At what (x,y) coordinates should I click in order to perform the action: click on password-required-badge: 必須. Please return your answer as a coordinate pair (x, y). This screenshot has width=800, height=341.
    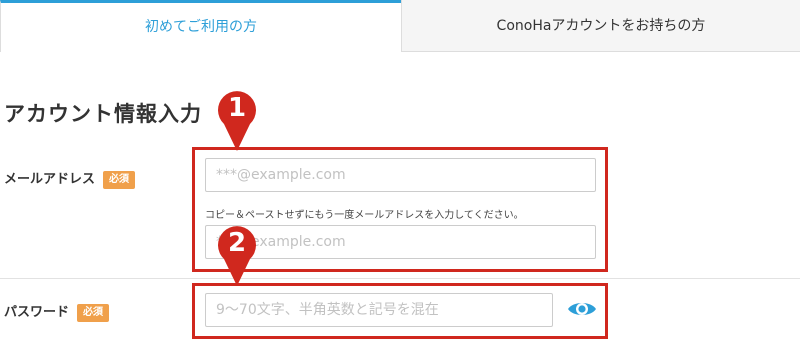
    Looking at the image, I should click on (93, 313).